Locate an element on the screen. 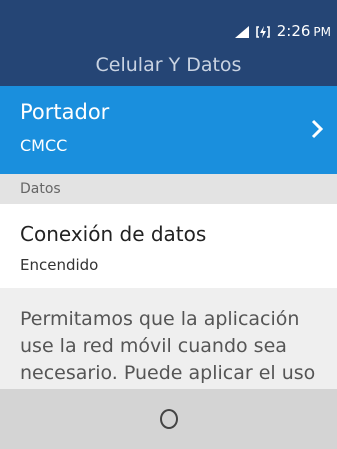 This screenshot has width=337, height=449. section-header-datos: Datos is located at coordinates (168, 189).